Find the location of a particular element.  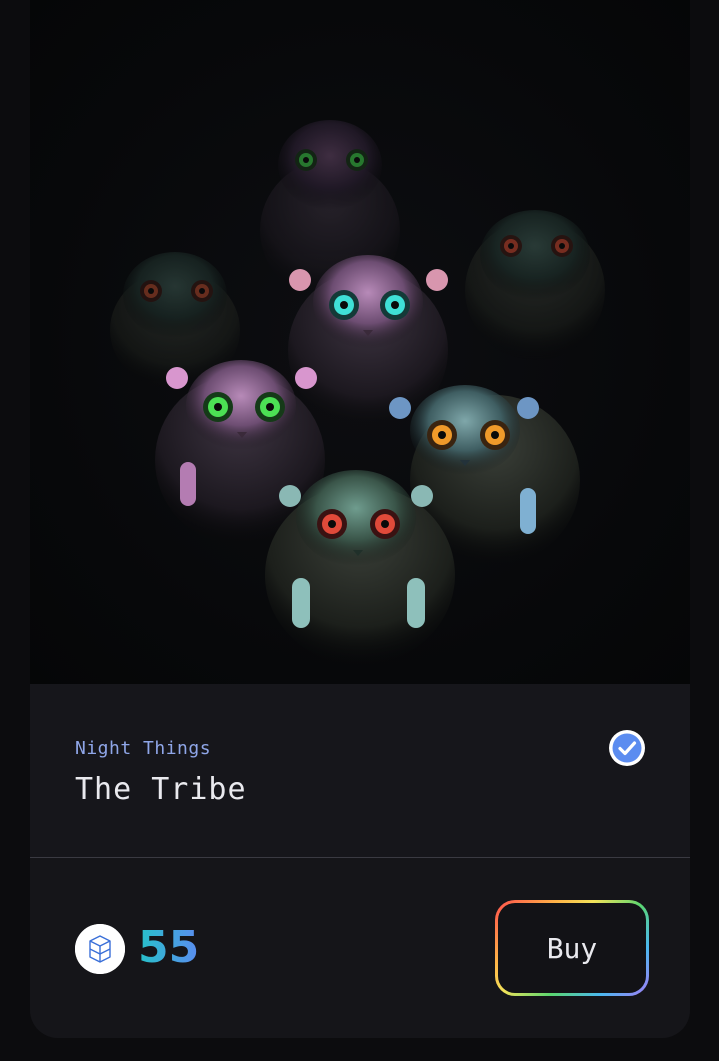

fantom-token-icon is located at coordinates (100, 949).